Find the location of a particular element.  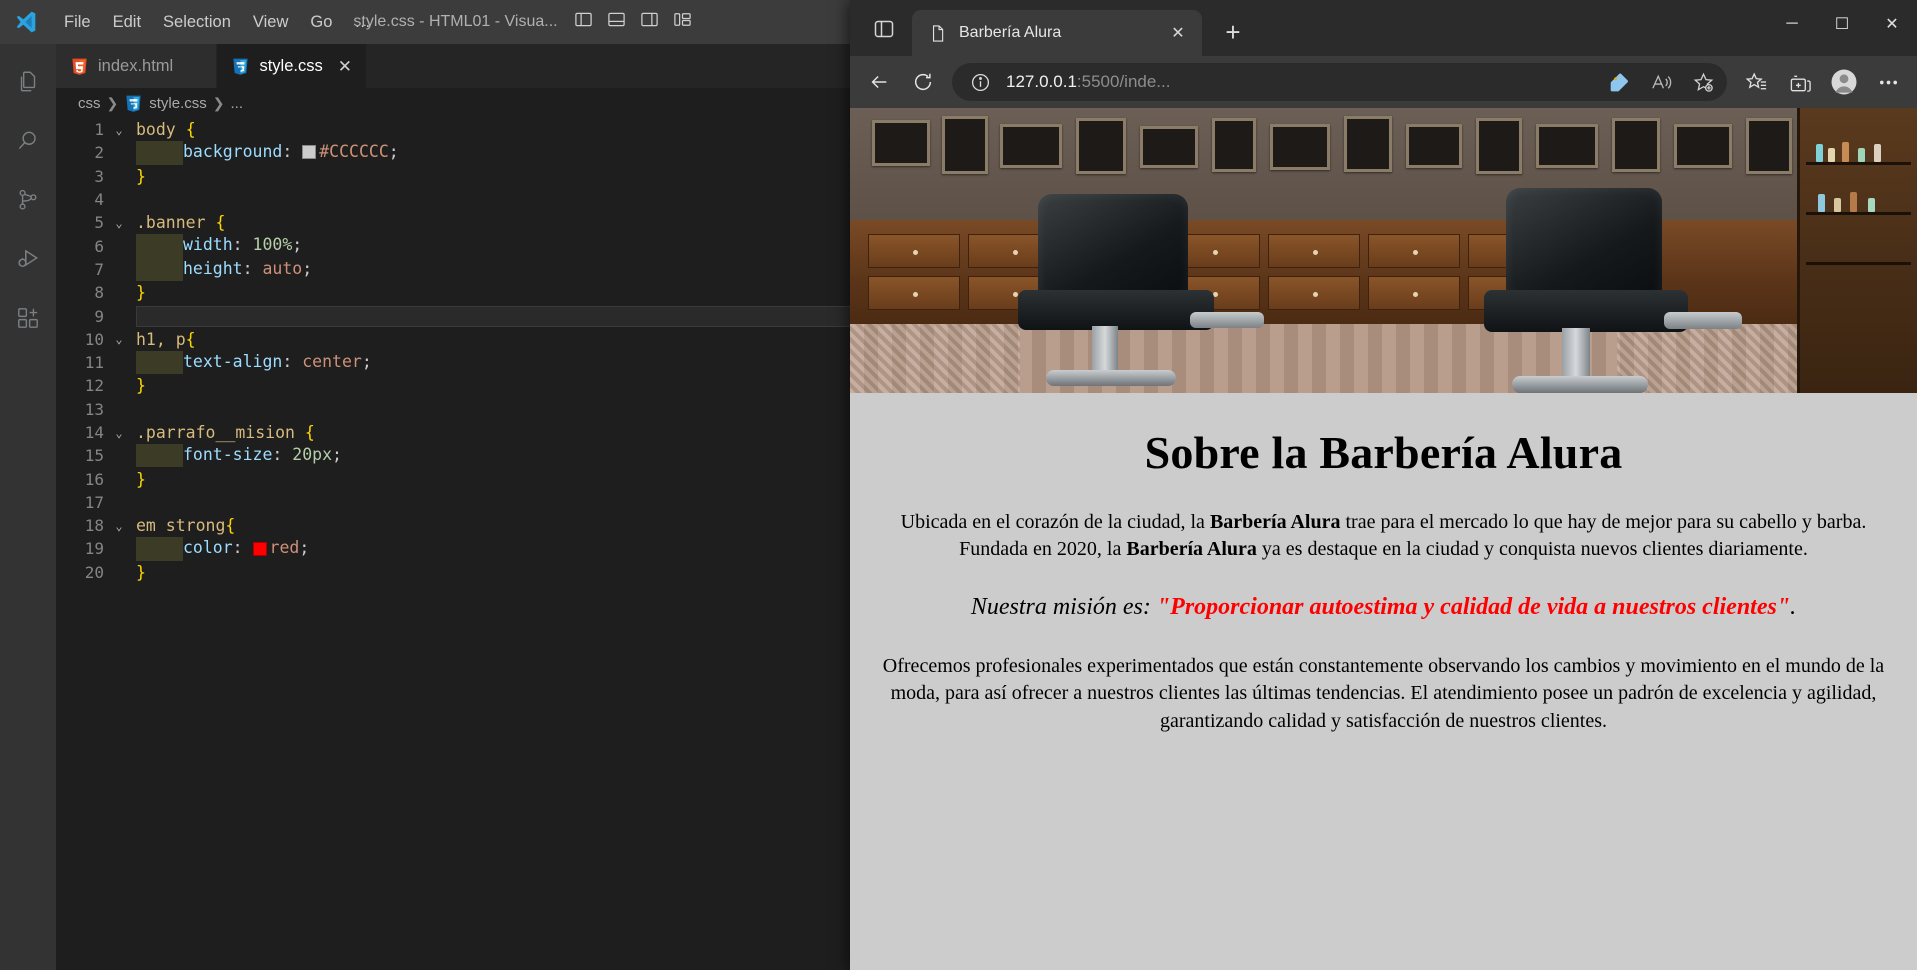

code-content: color: red; is located at coordinates (220, 549).